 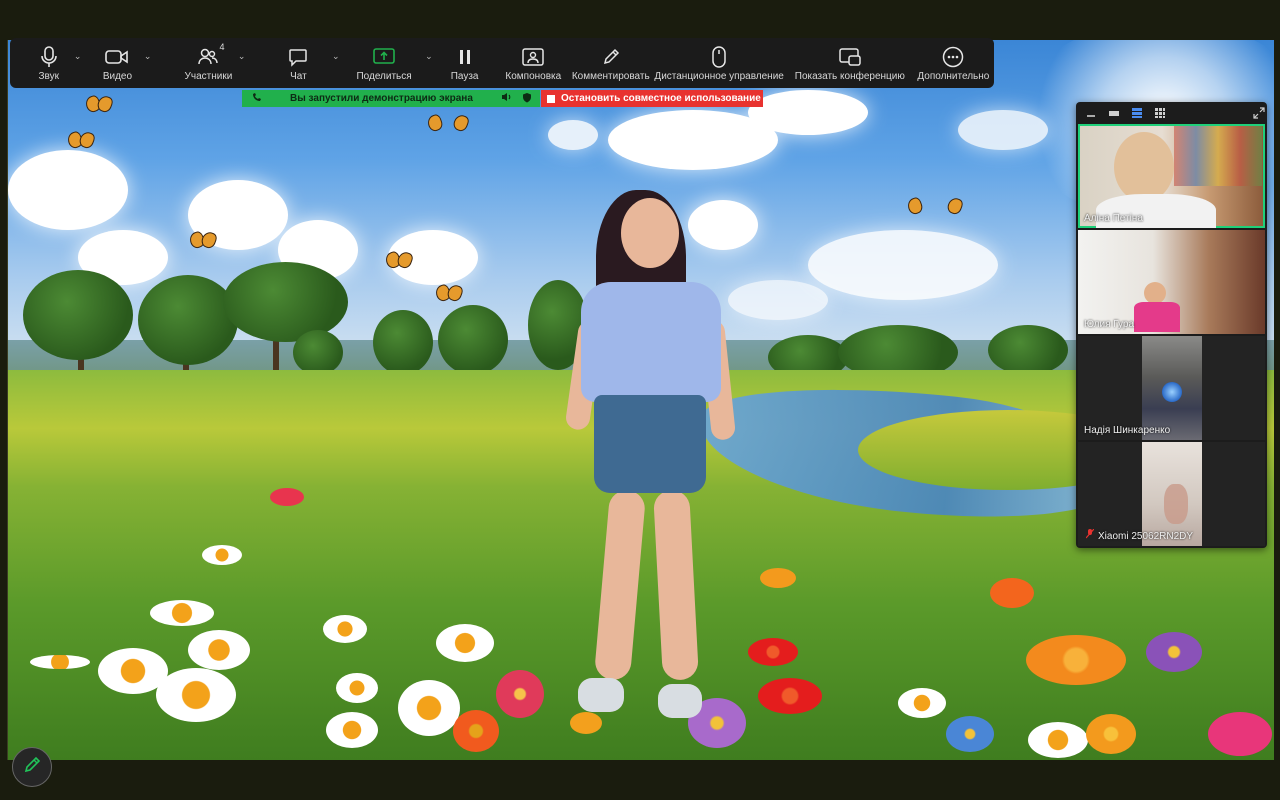 I want to click on left-leg, so click(x=620, y=585).